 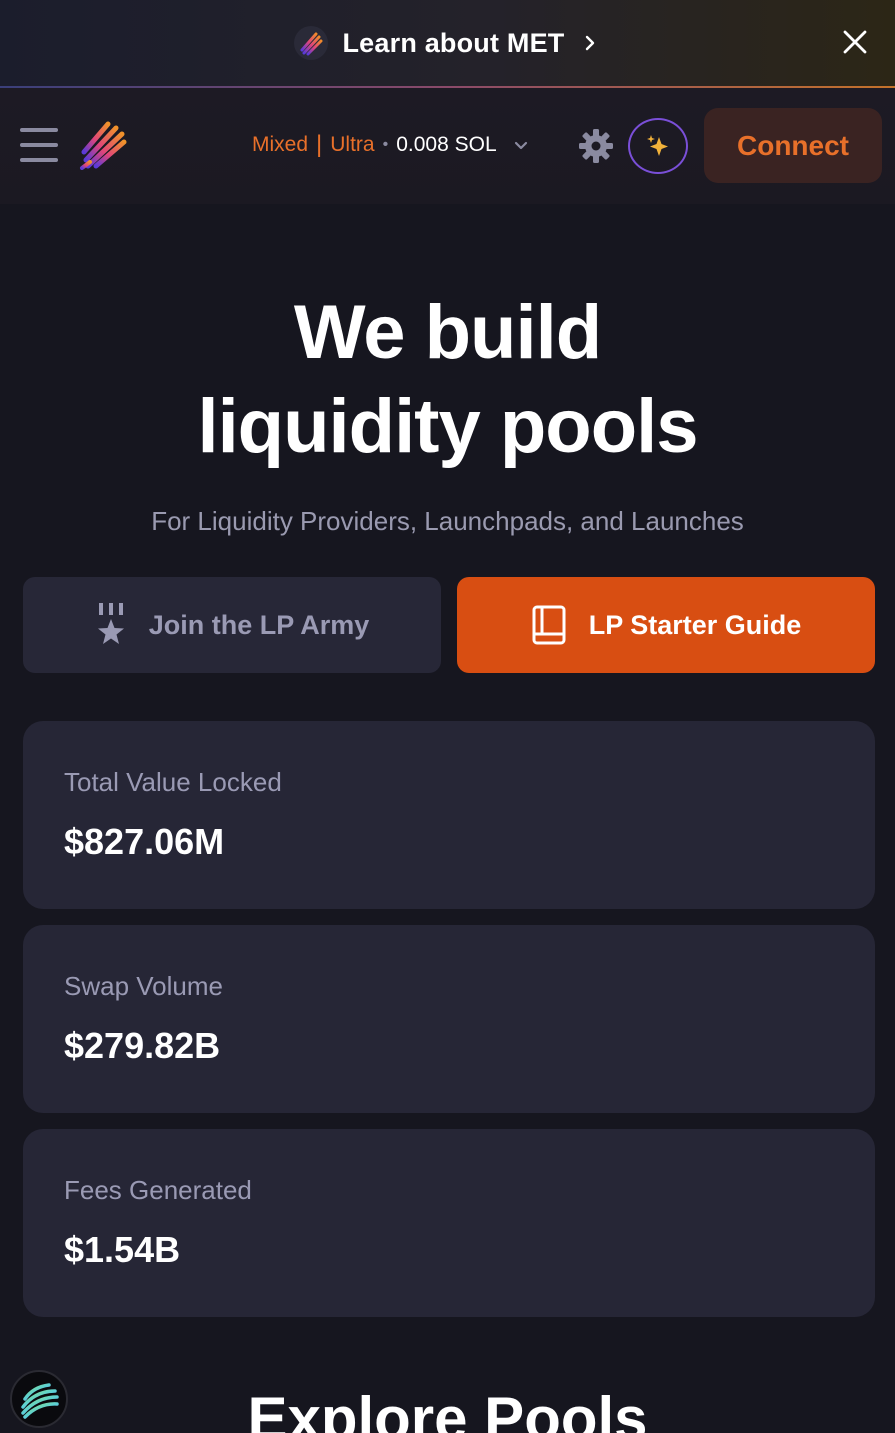 I want to click on announcement-banner: Learn about MET, so click(x=447, y=44).